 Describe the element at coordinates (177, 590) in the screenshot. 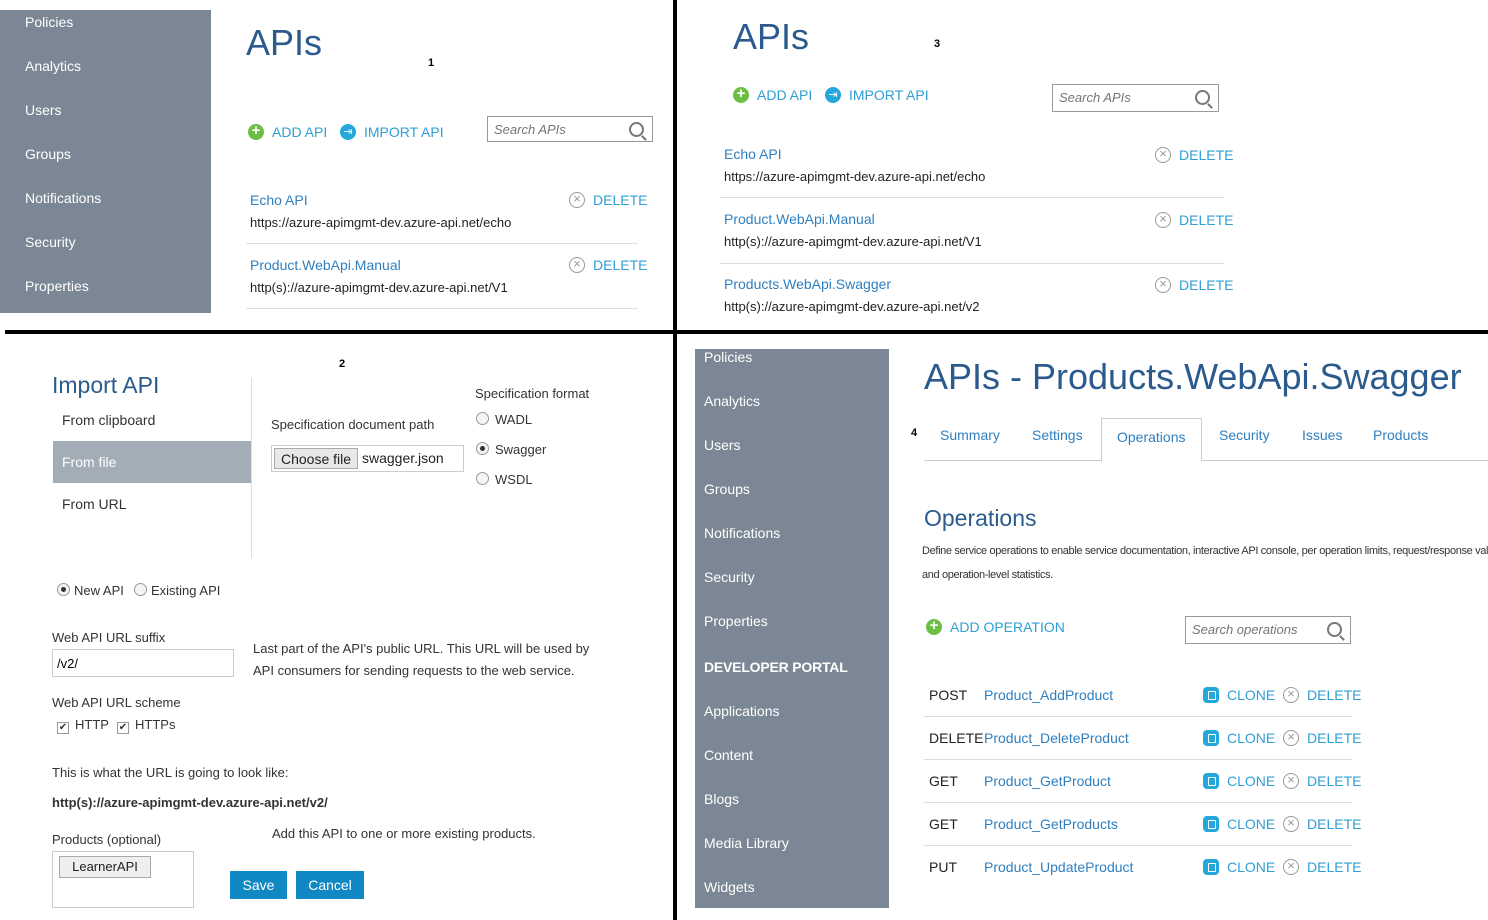

I see `existing-api-radio: Existing API` at that location.